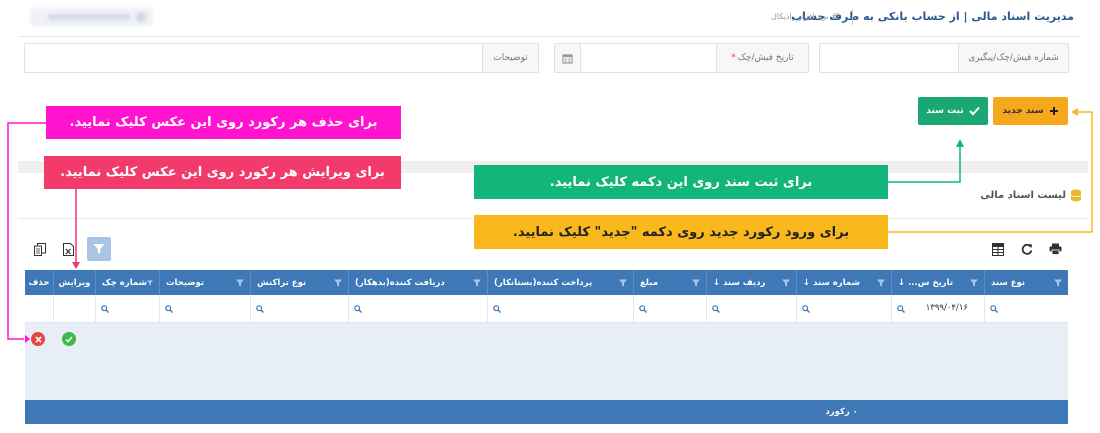 The image size is (1100, 433). What do you see at coordinates (76, 265) in the screenshot?
I see `edit-hint-arrowhead` at bounding box center [76, 265].